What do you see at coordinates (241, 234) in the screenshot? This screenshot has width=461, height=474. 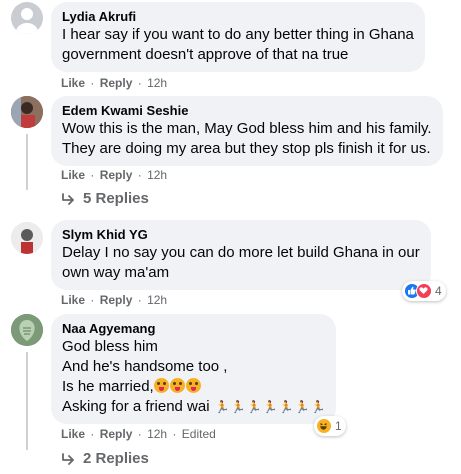 I see `comment-author: Slym Khid YG` at bounding box center [241, 234].